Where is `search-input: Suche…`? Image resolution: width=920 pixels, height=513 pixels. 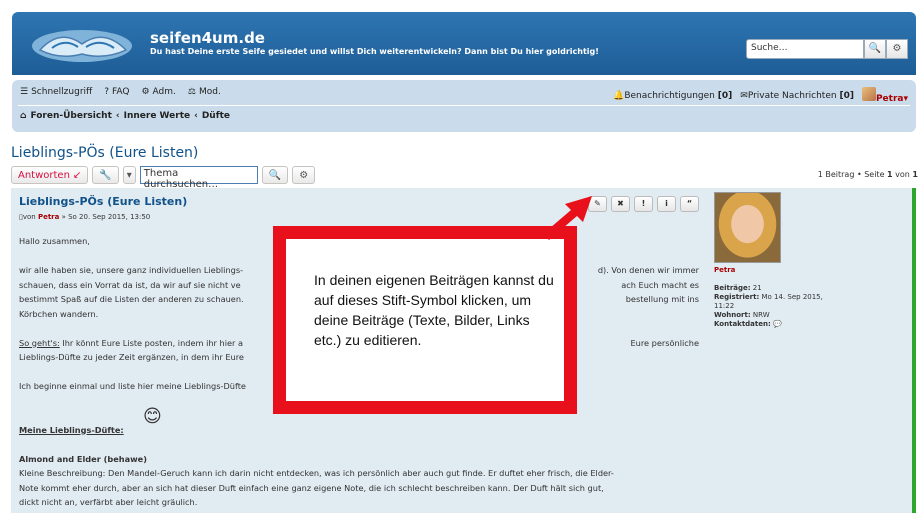
search-input: Suche… is located at coordinates (805, 49).